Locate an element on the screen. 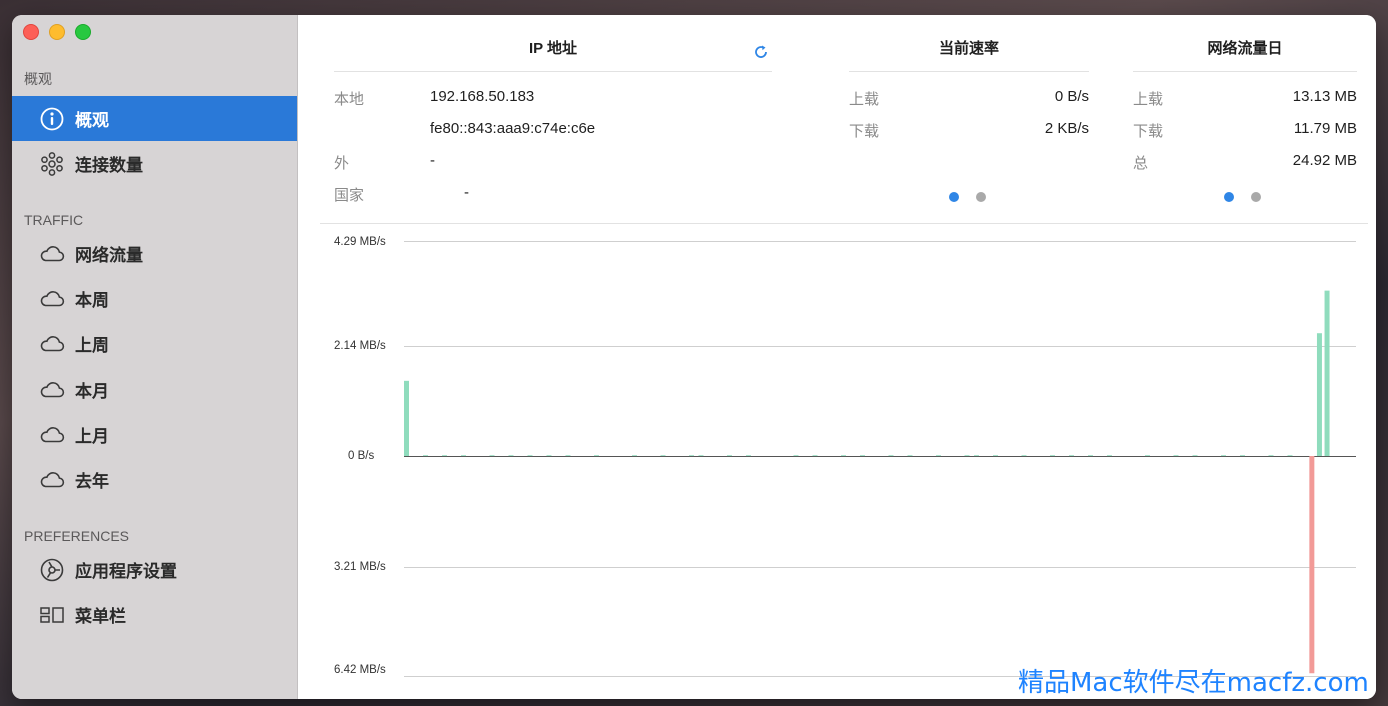 The image size is (1388, 706). ip-address-title: IP 地址 is located at coordinates (553, 48).